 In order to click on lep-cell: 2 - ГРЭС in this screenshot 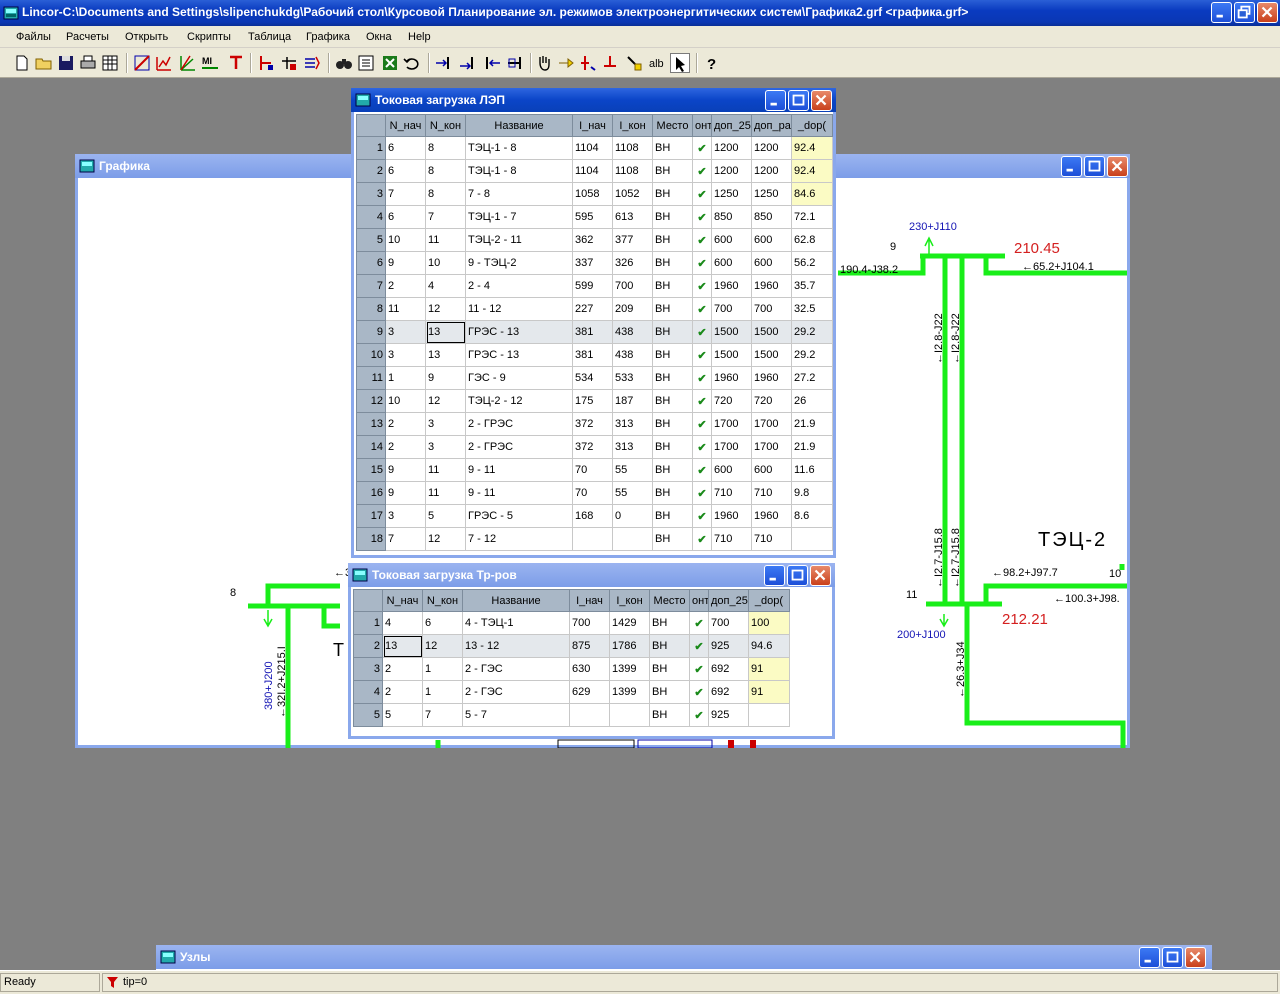, I will do `click(519, 424)`.